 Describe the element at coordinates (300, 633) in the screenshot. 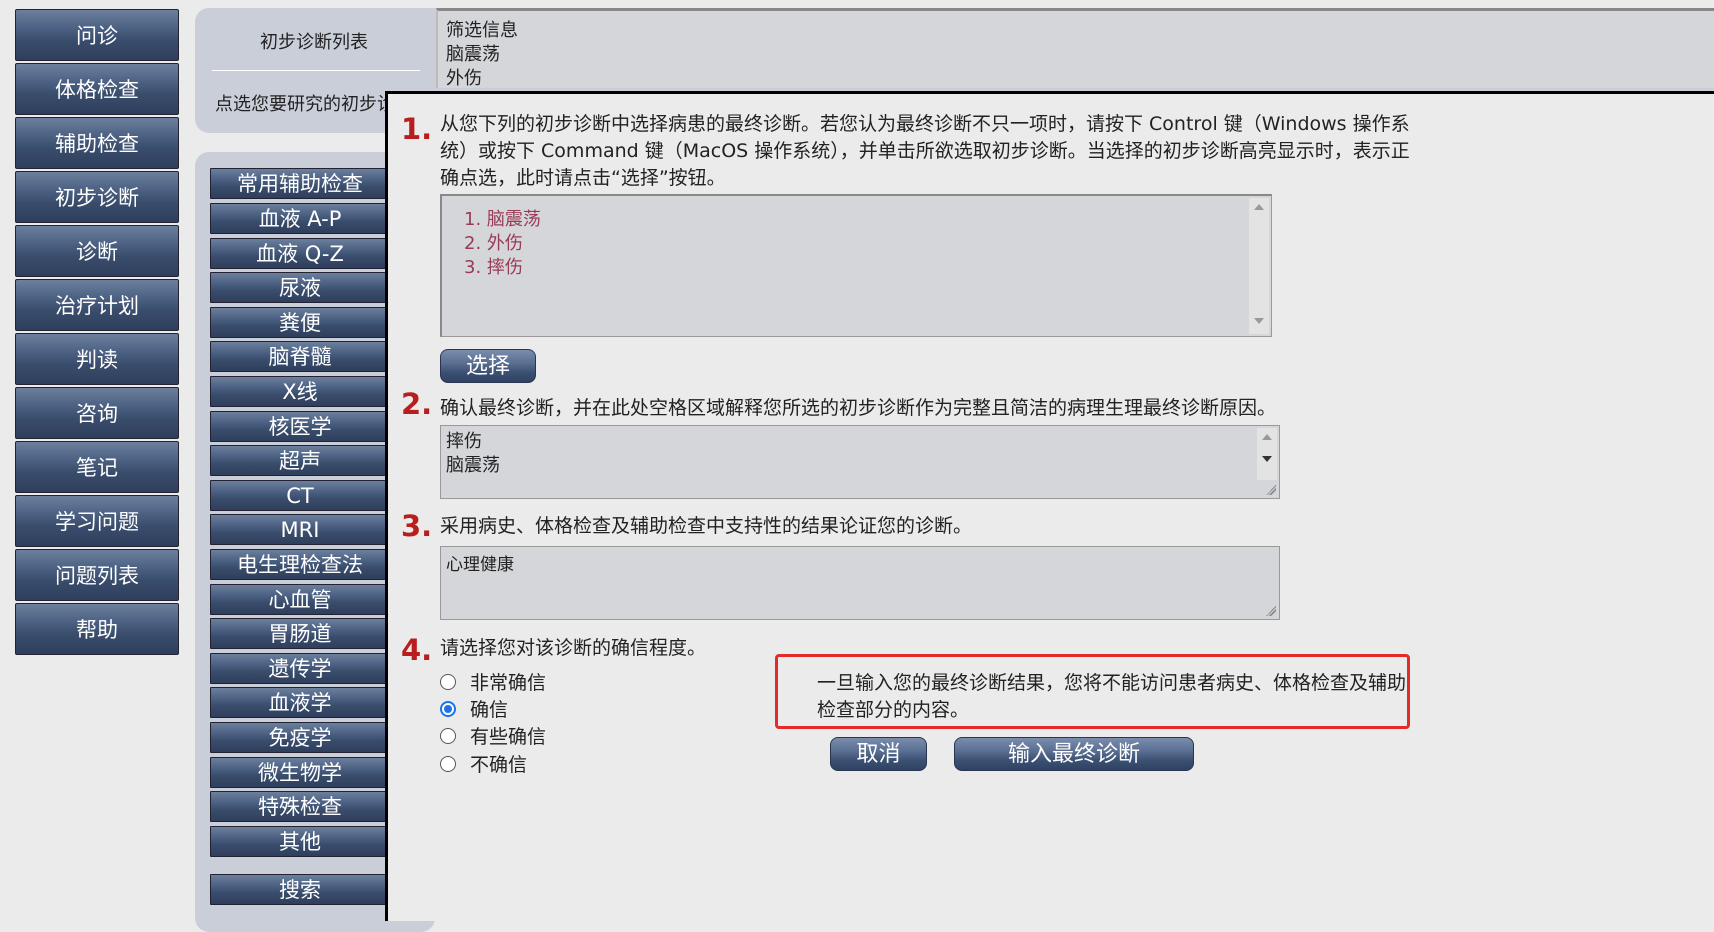

I see `cat-gastrointestinal: 胃肠道` at that location.